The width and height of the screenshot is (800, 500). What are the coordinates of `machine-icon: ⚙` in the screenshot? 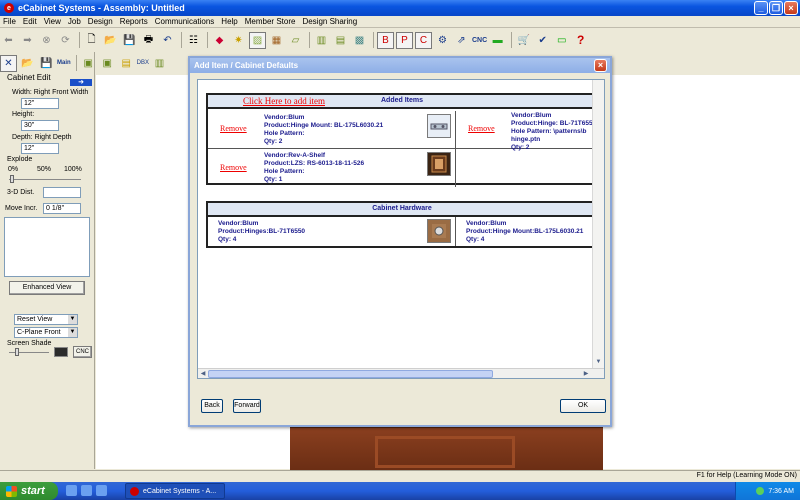 It's located at (442, 40).